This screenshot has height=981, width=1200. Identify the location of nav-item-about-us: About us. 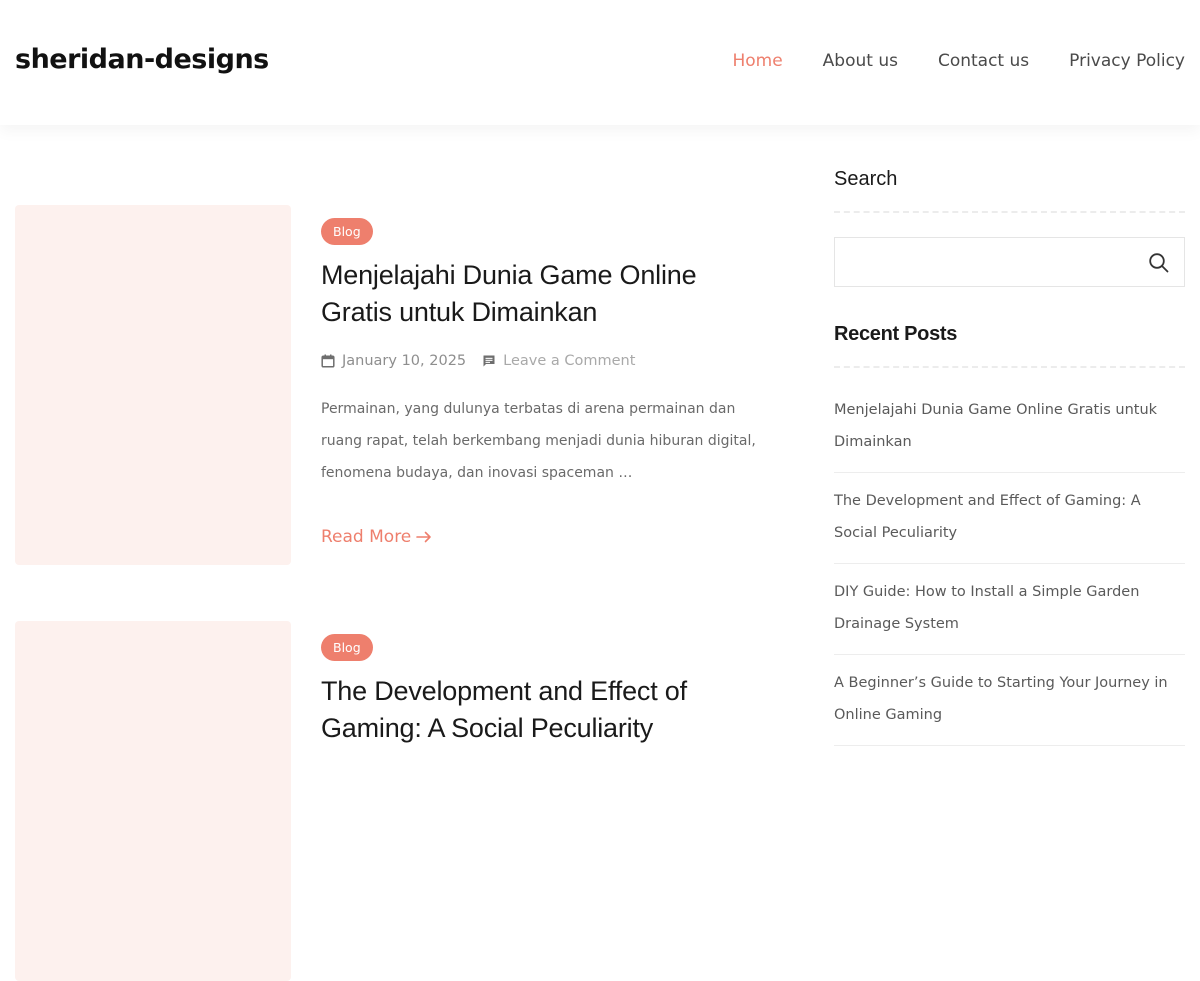
(860, 61).